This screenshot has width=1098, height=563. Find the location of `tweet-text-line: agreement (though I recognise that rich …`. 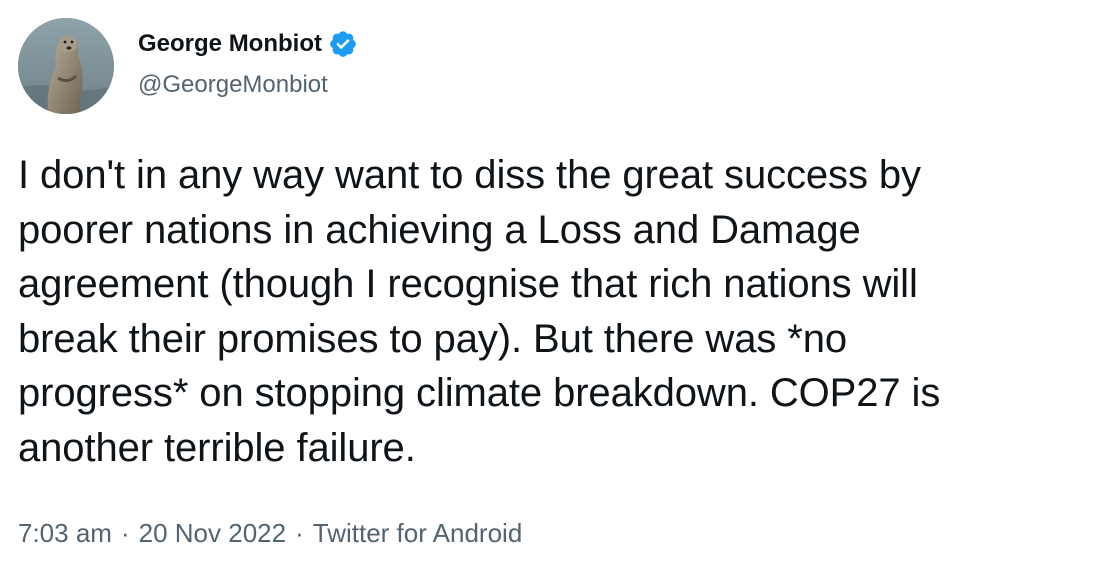

tweet-text-line: agreement (though I recognise that rich … is located at coordinates (468, 284).